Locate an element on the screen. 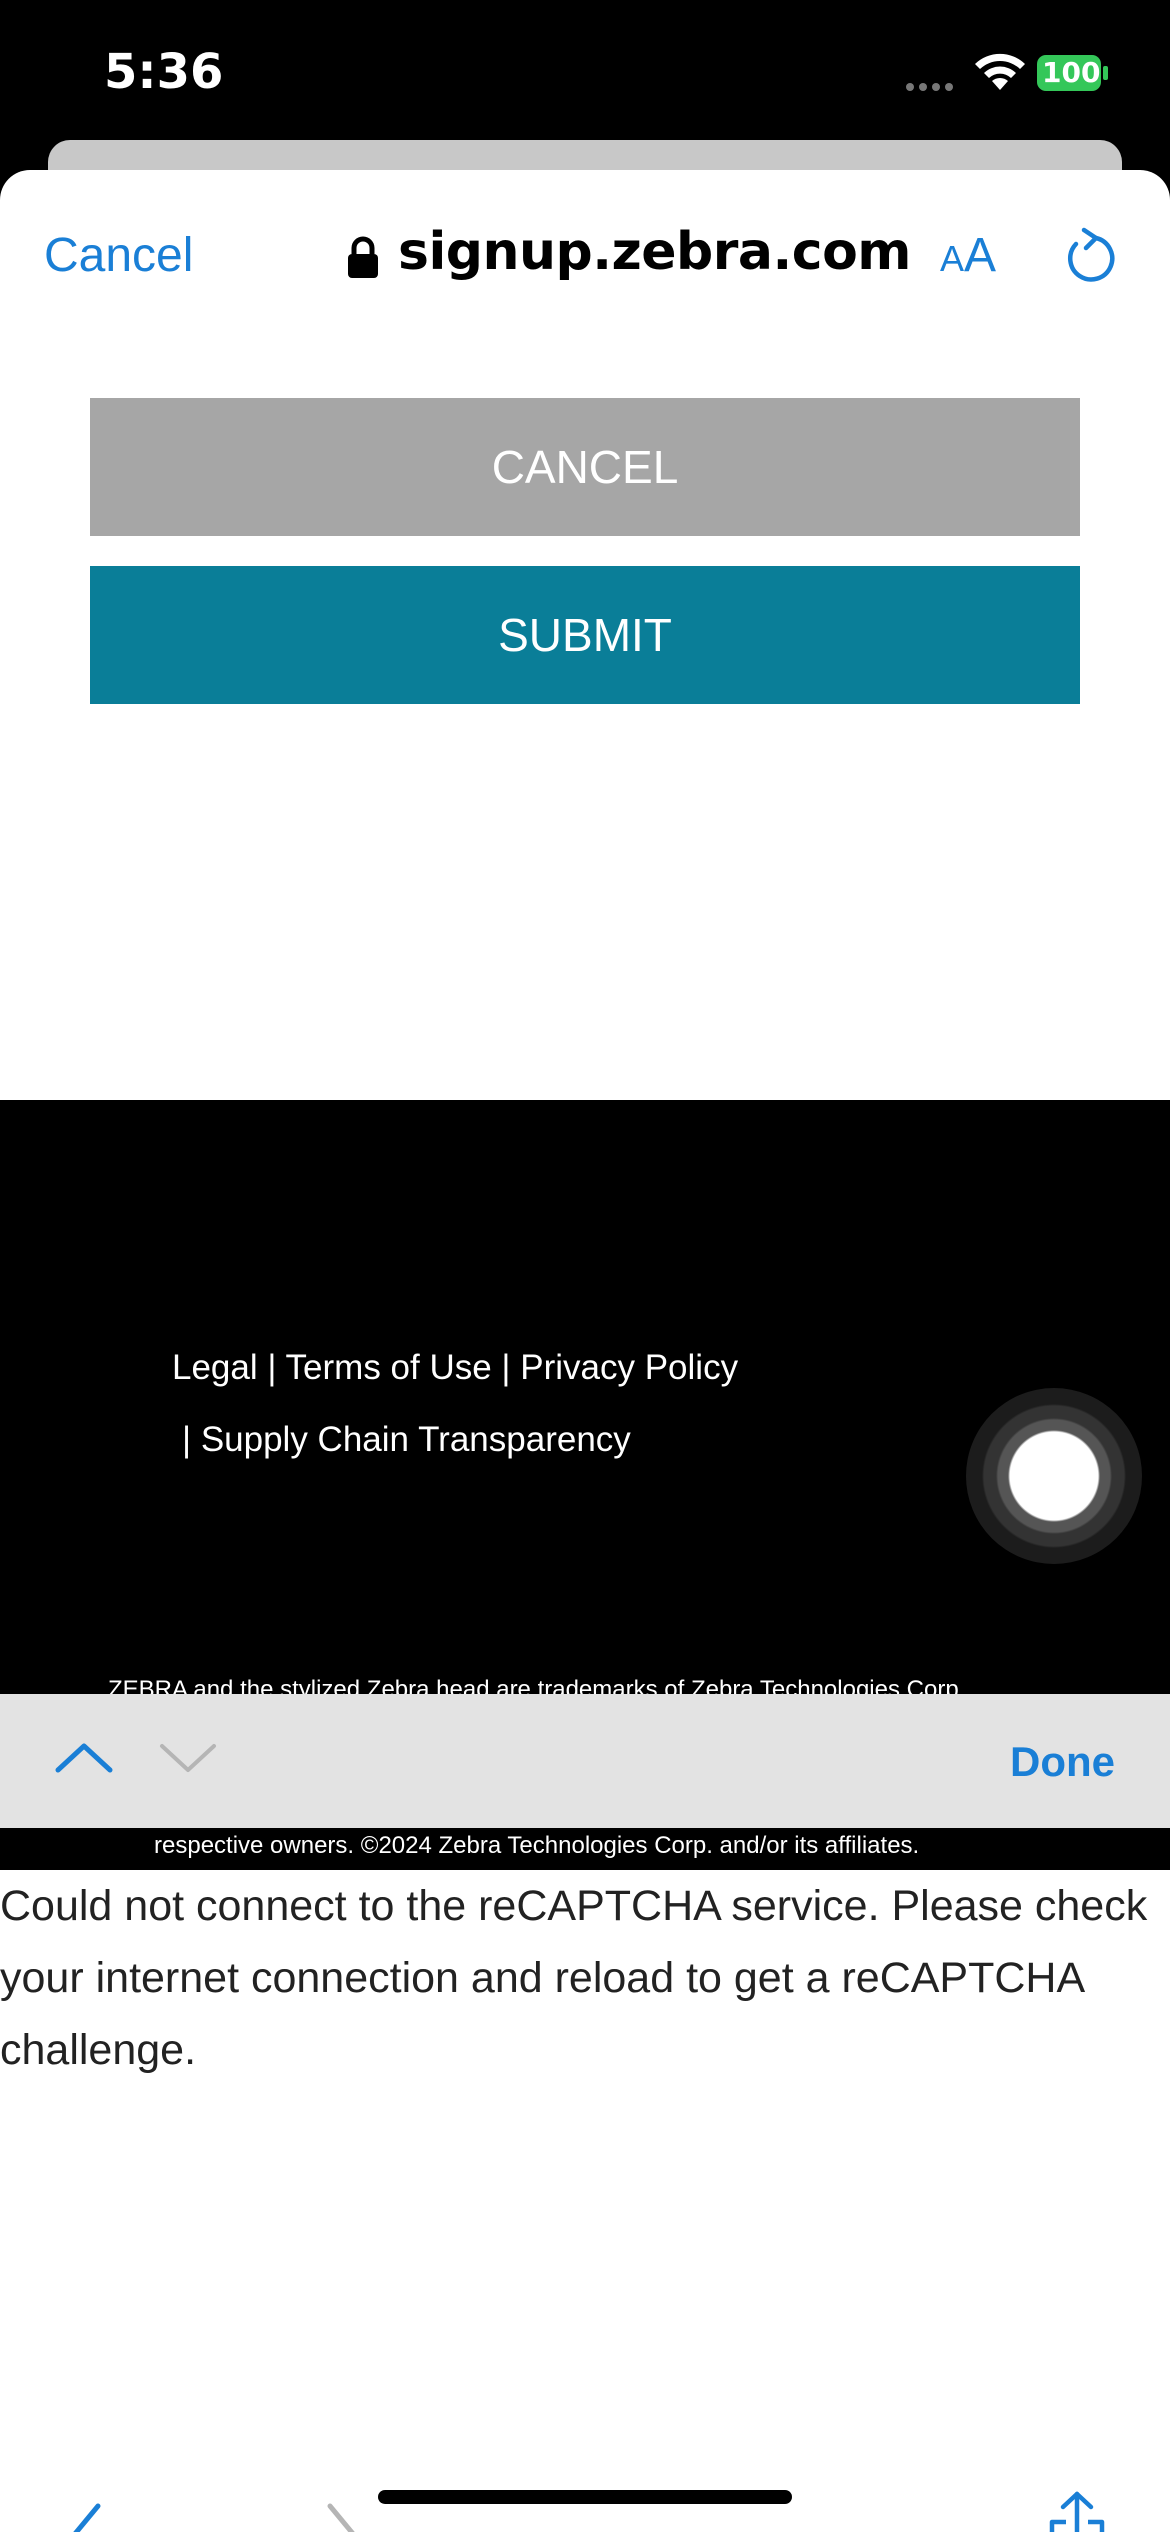  wifi-icon is located at coordinates (1000, 71).